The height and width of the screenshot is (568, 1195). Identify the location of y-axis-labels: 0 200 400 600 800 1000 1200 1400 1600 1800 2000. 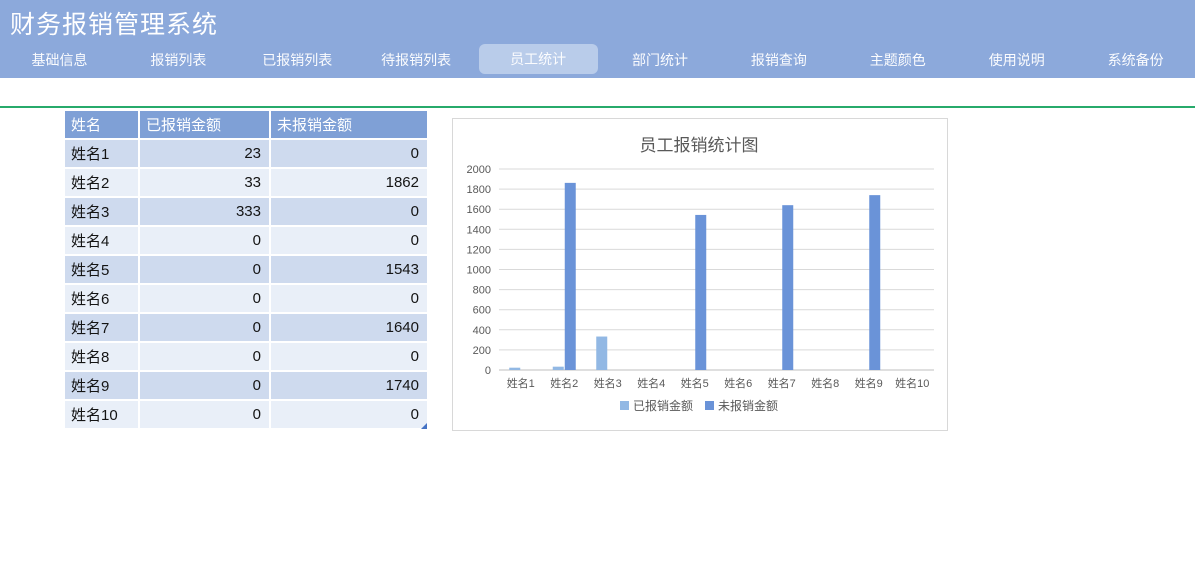
(479, 270).